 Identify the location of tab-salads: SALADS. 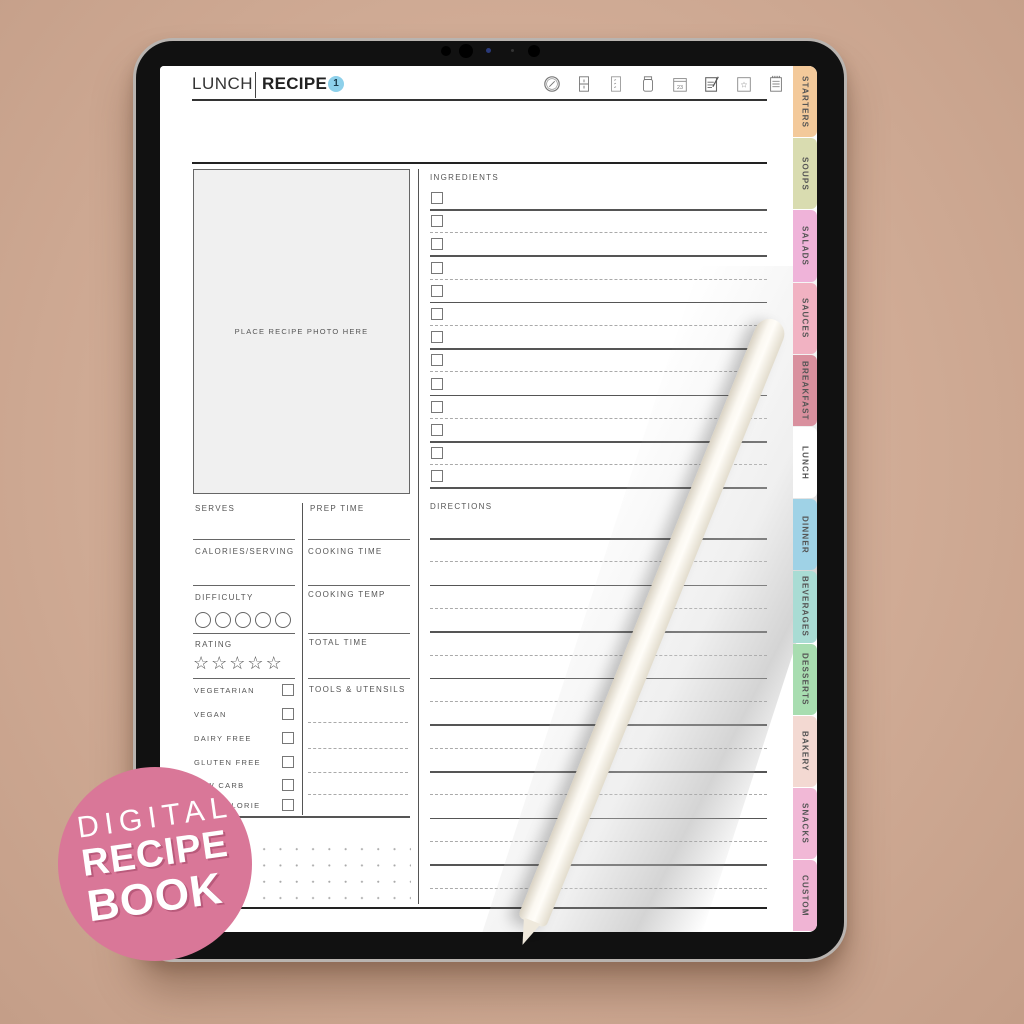
(805, 246).